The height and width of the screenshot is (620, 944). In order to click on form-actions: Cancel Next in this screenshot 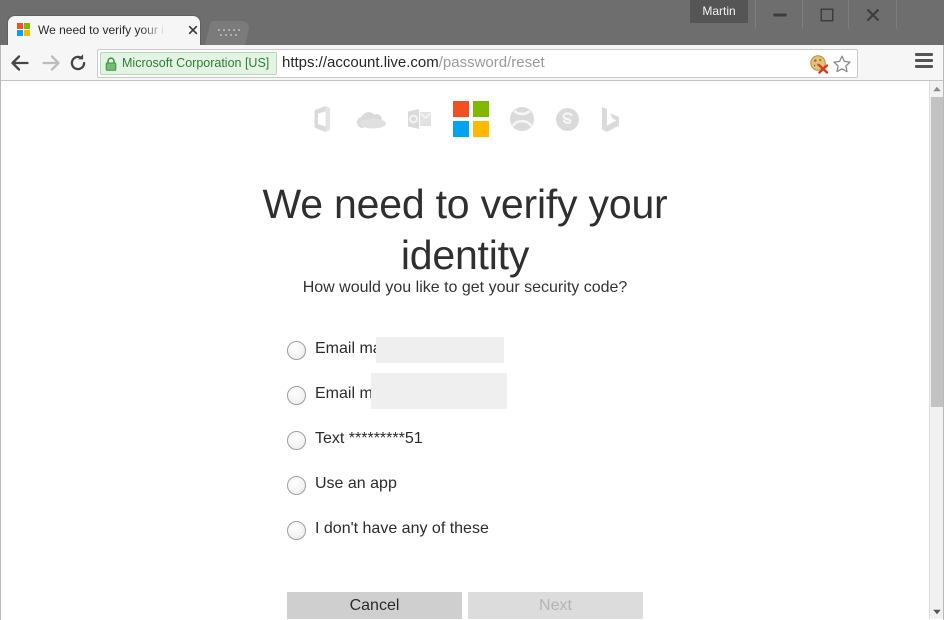, I will do `click(497, 605)`.